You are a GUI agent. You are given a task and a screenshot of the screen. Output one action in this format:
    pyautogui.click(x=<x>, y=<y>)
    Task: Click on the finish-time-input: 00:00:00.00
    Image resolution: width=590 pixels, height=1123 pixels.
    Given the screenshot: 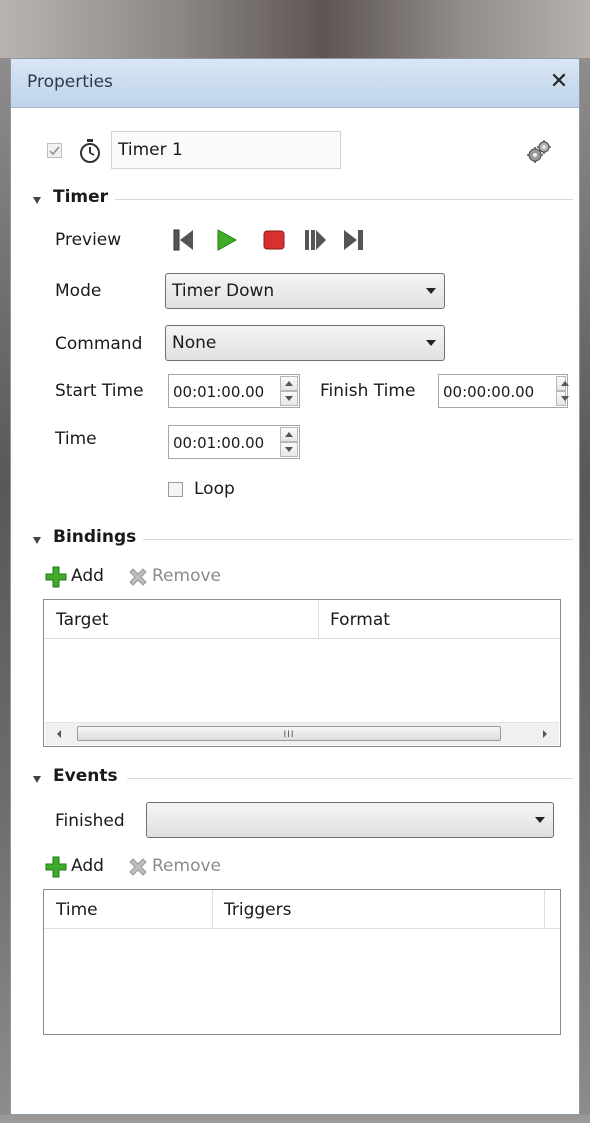 What is the action you would take?
    pyautogui.click(x=503, y=391)
    